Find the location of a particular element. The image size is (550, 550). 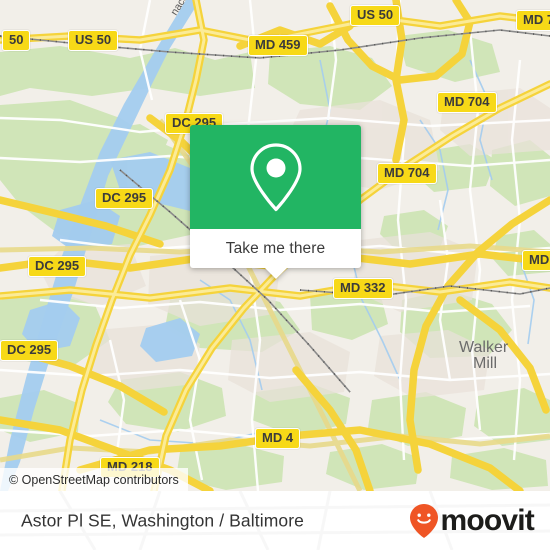

road-shield-label: MD 459 is located at coordinates (278, 44).